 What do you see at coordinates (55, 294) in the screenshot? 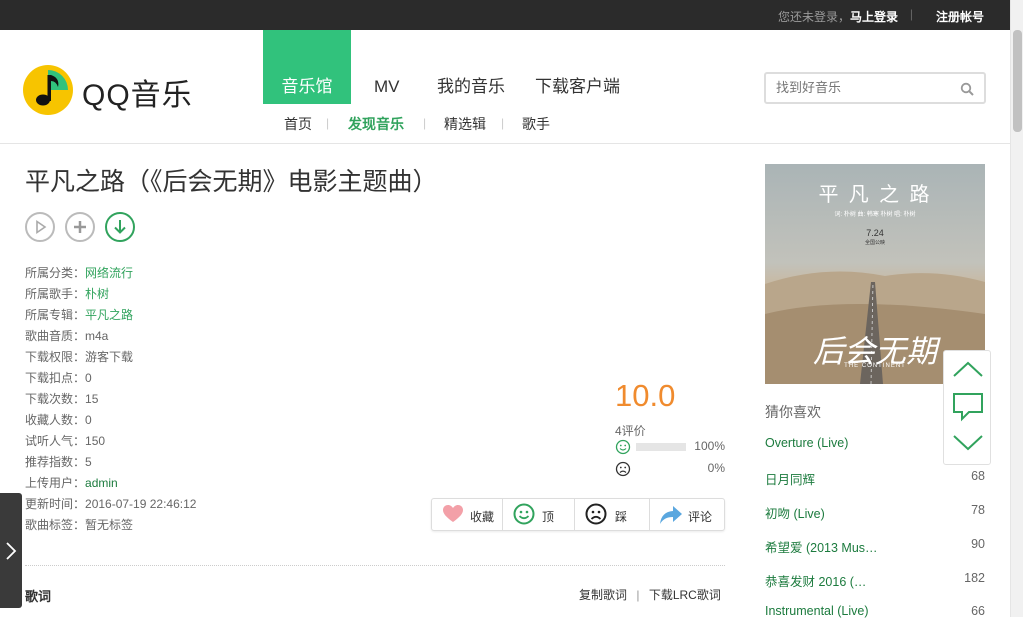
I see `info-label: 所属歌手：` at bounding box center [55, 294].